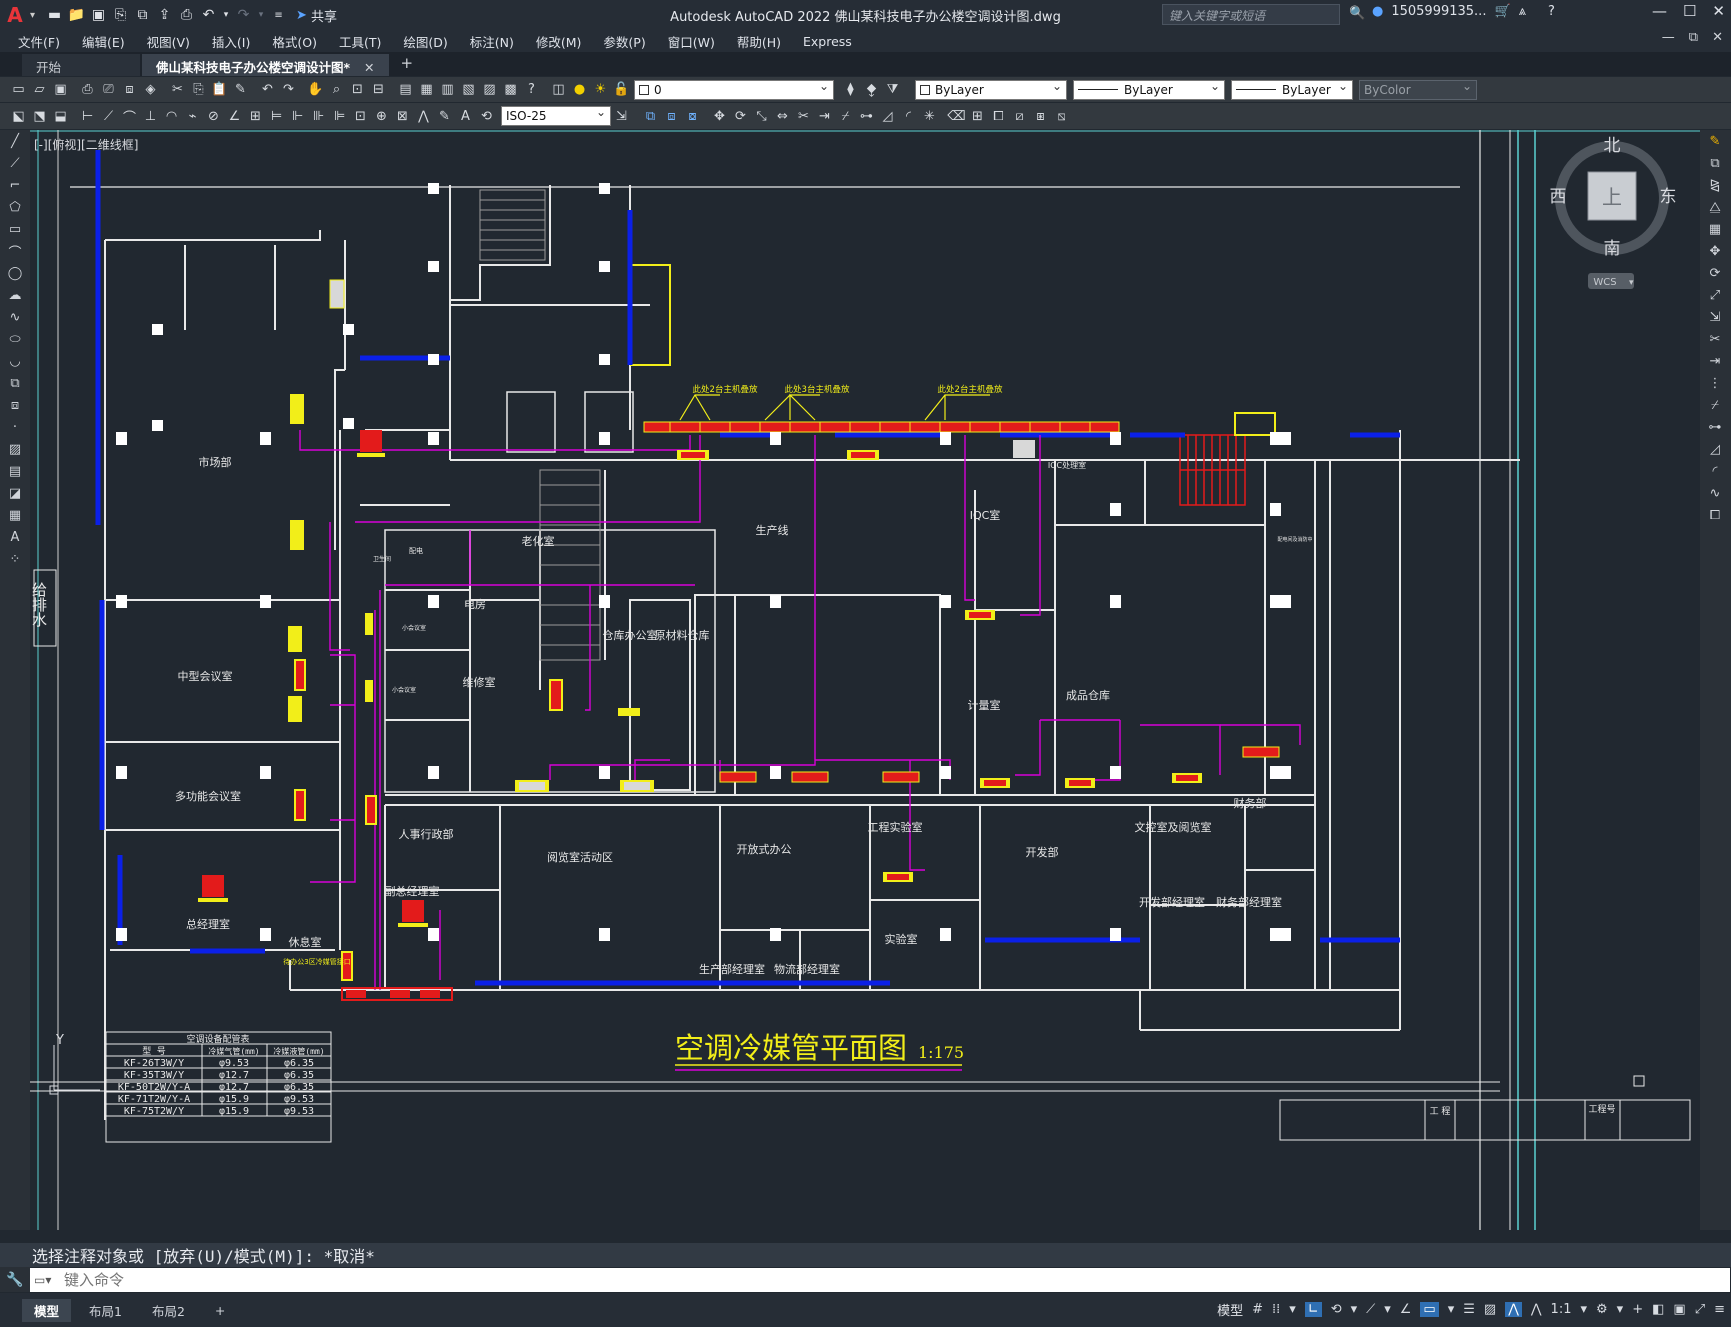 The image size is (1731, 1327). What do you see at coordinates (1019, 116) in the screenshot?
I see `insert-block-icon: ⧄` at bounding box center [1019, 116].